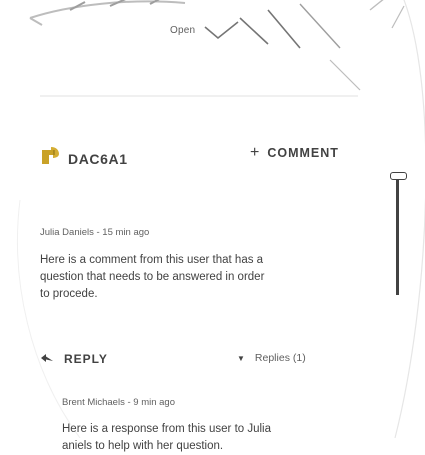 The height and width of the screenshot is (455, 425). Describe the element at coordinates (47, 359) in the screenshot. I see `reply-arrow-icon` at that location.